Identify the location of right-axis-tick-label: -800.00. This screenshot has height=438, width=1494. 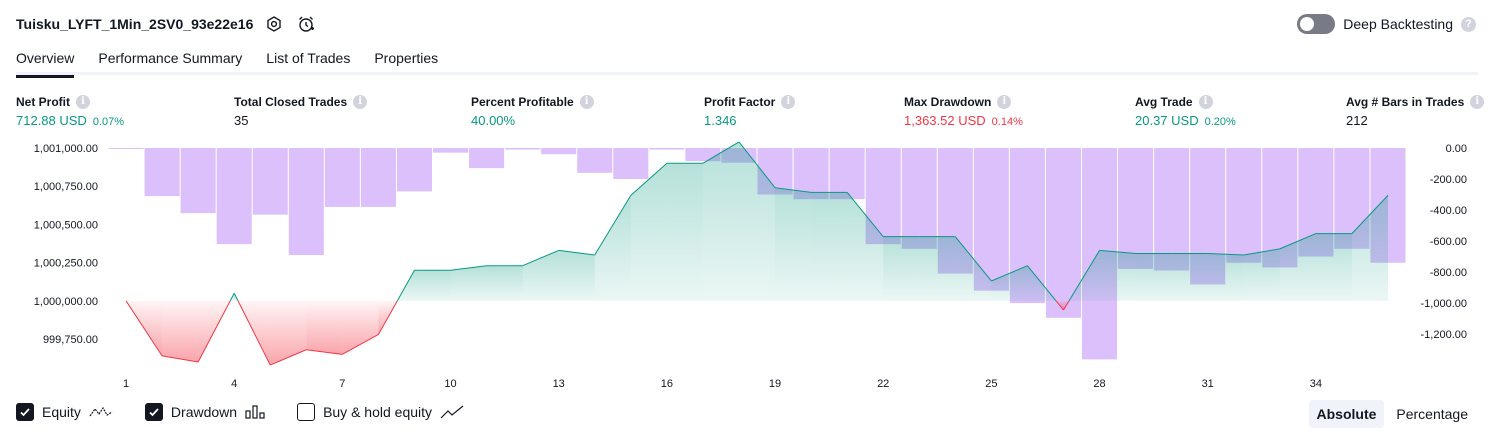
(1448, 273).